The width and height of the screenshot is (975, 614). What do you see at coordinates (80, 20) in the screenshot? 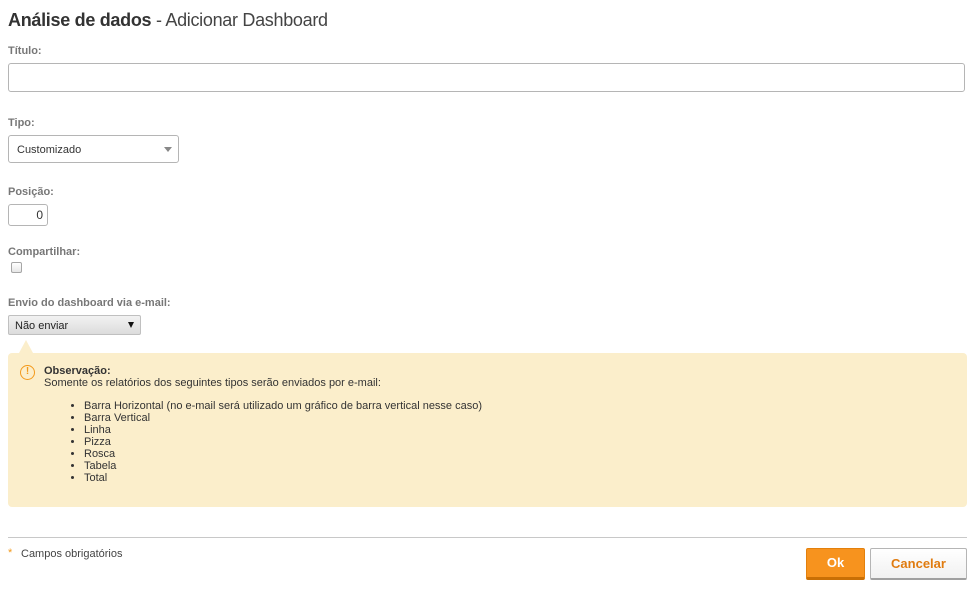
I see `page-title-main: Análise de dados` at bounding box center [80, 20].